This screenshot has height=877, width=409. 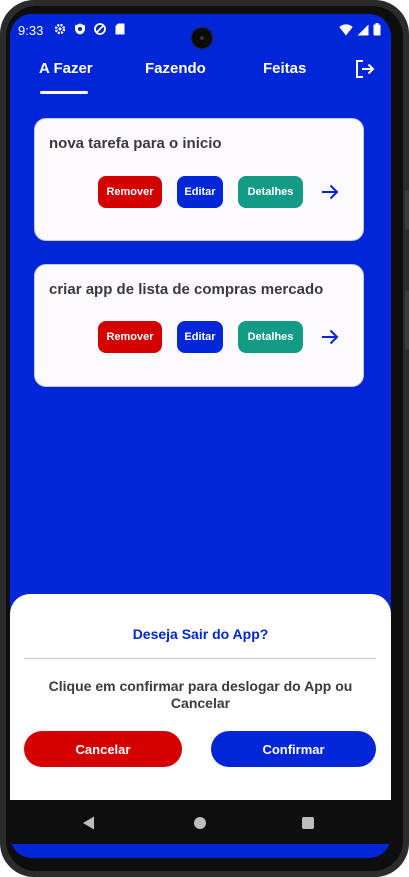 What do you see at coordinates (64, 92) in the screenshot?
I see `tab-indicator` at bounding box center [64, 92].